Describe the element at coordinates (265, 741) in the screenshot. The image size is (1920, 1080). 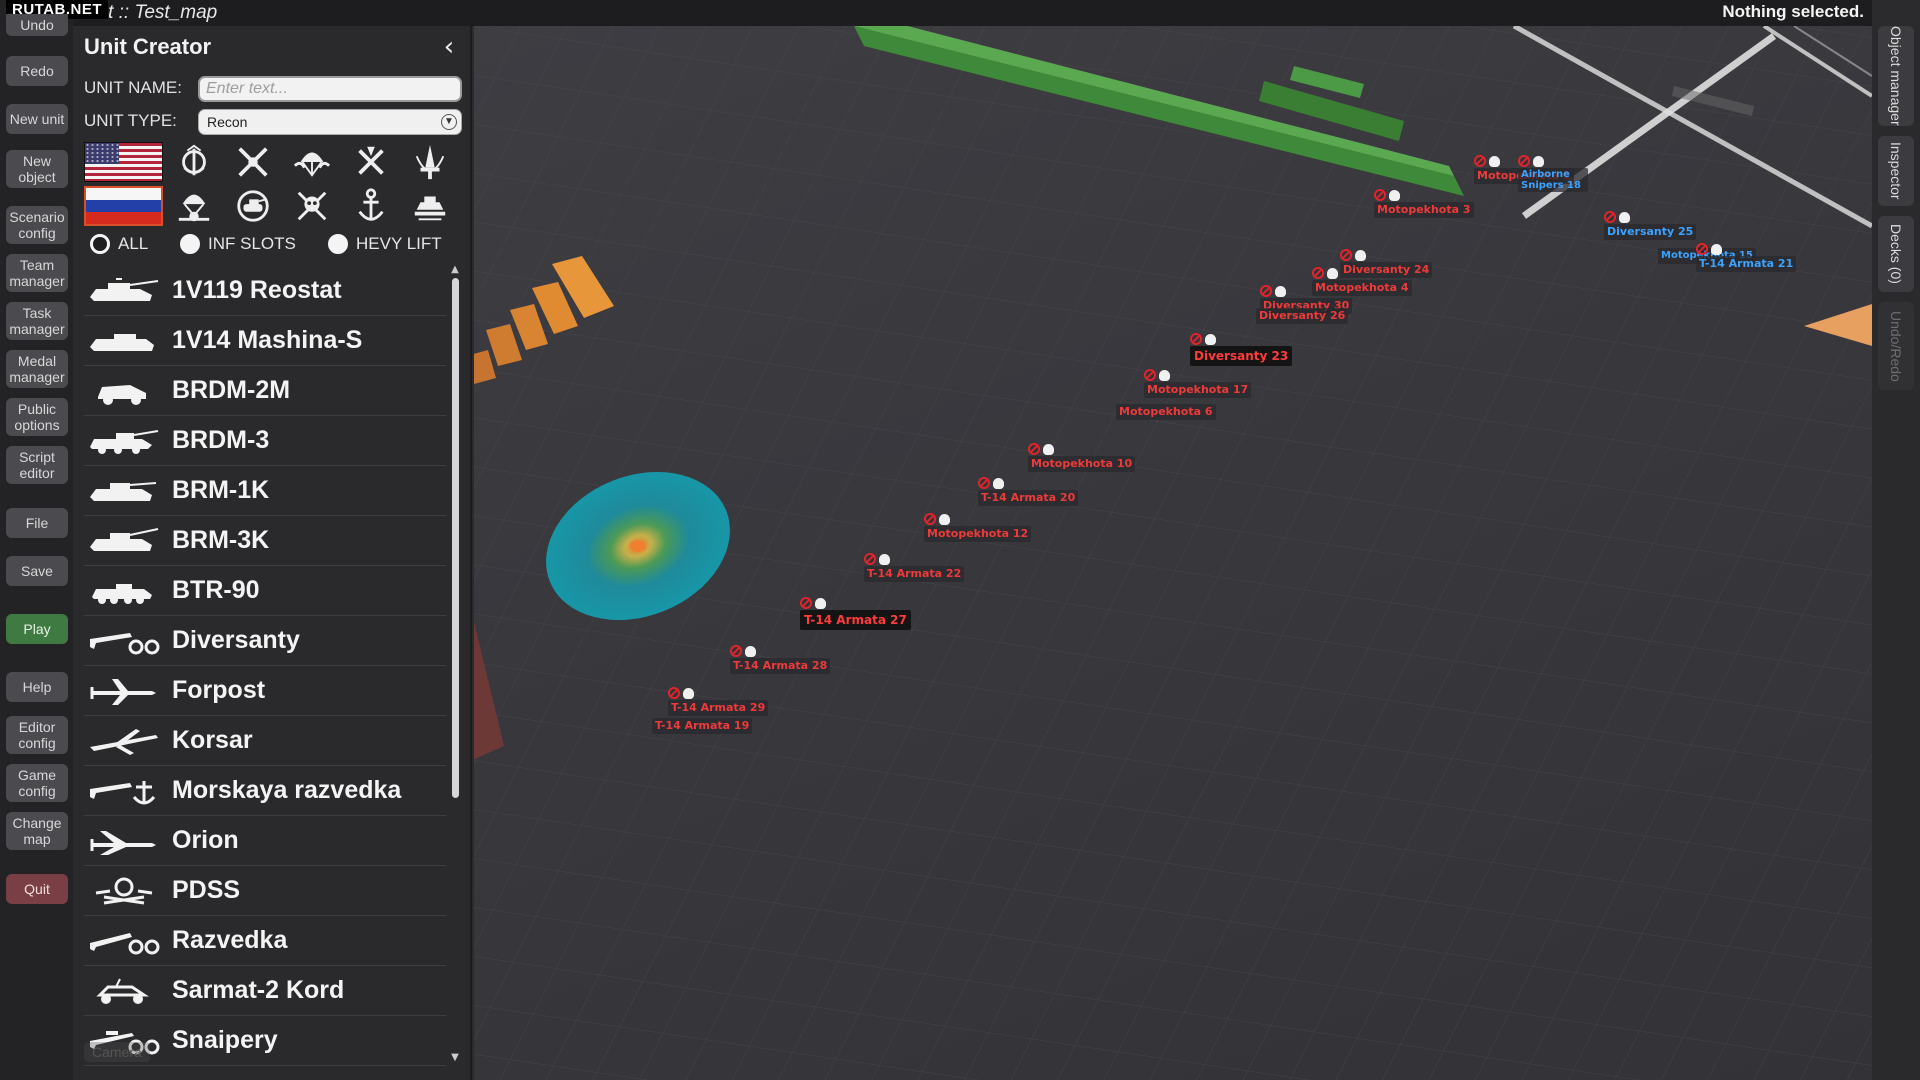
I see `unit-list-item: Korsar` at that location.